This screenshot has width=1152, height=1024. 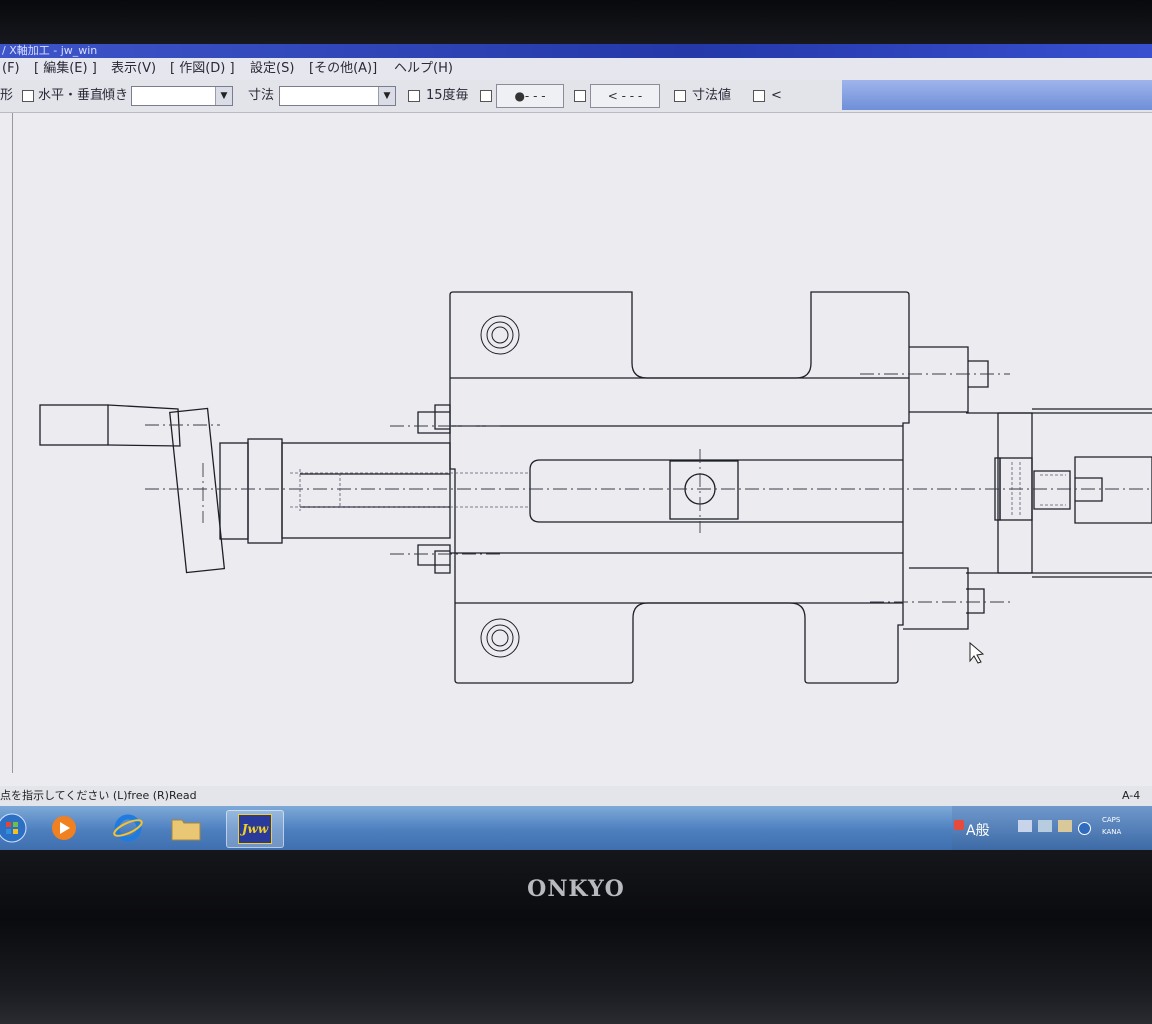 I want to click on tilt-label: 傾き, so click(x=115, y=95).